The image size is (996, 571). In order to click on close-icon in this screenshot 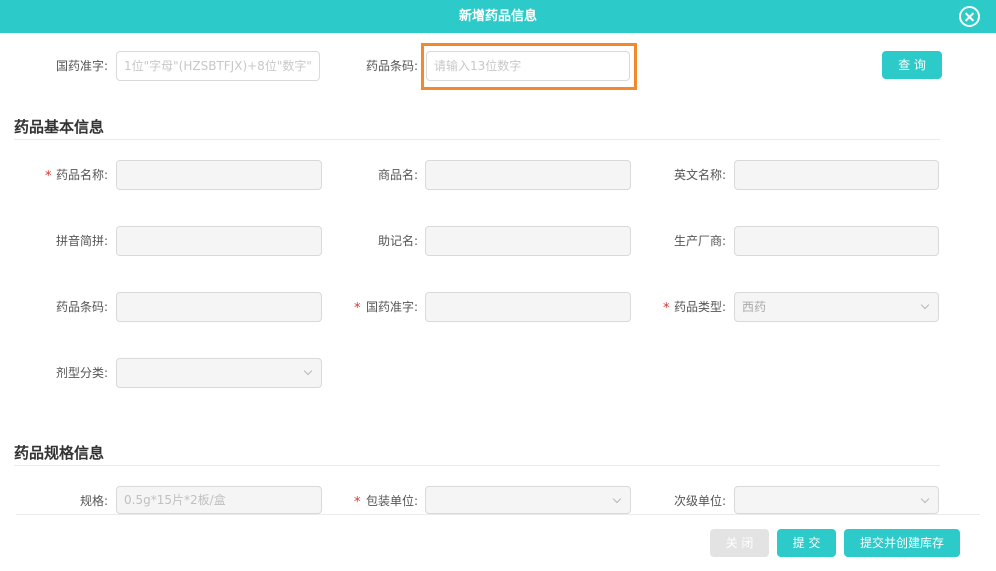, I will do `click(969, 16)`.